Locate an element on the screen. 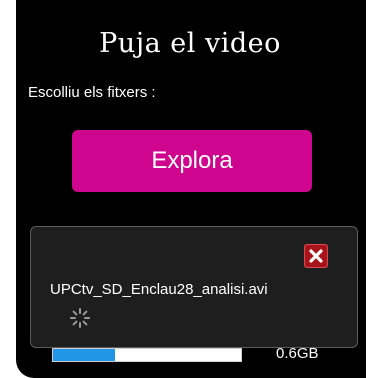 The width and height of the screenshot is (368, 378). upload-progress-fill is located at coordinates (84, 355).